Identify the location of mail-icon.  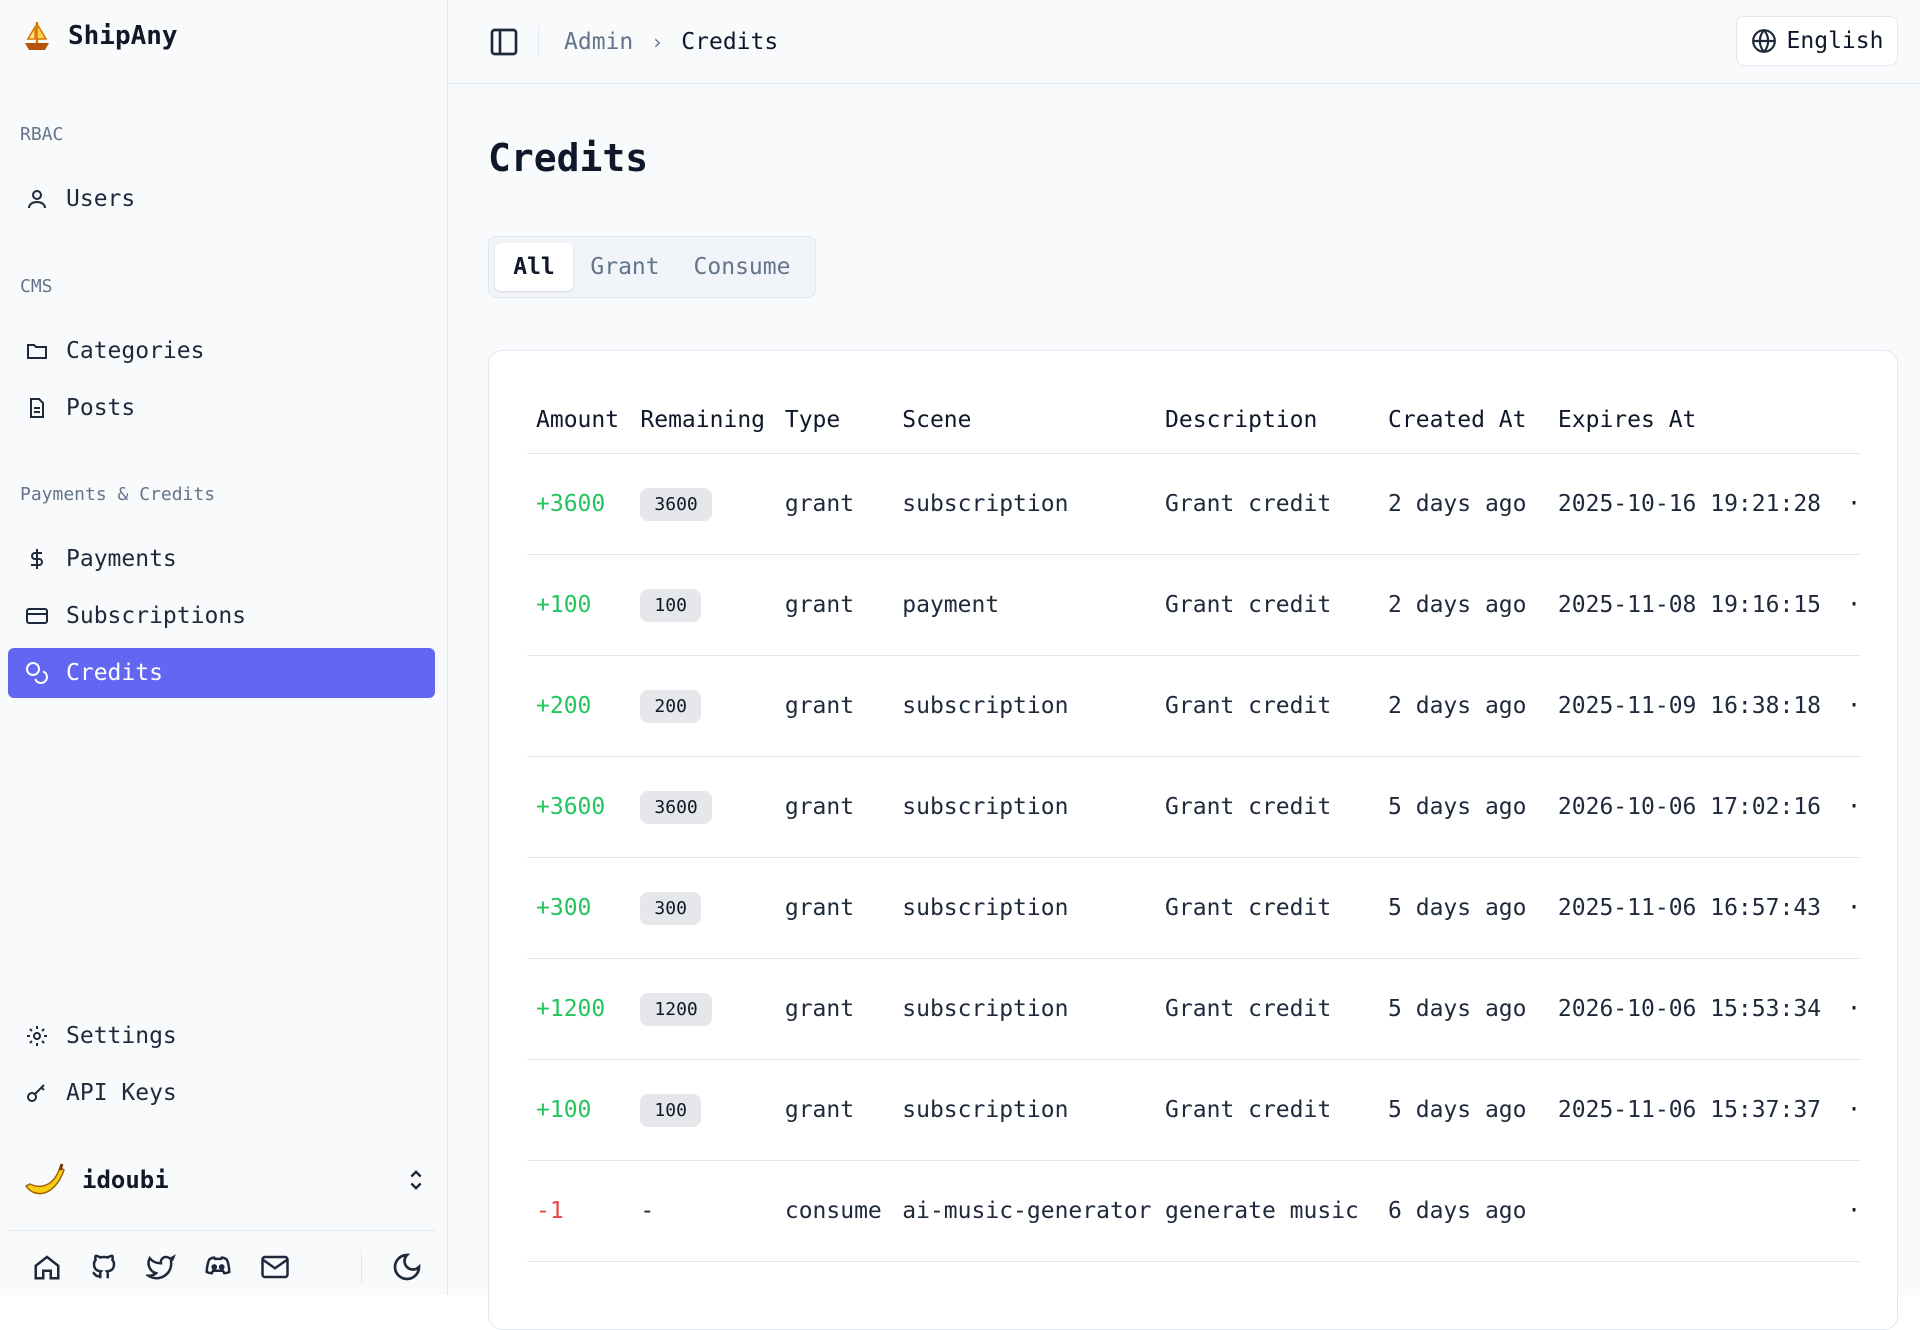
(275, 1267).